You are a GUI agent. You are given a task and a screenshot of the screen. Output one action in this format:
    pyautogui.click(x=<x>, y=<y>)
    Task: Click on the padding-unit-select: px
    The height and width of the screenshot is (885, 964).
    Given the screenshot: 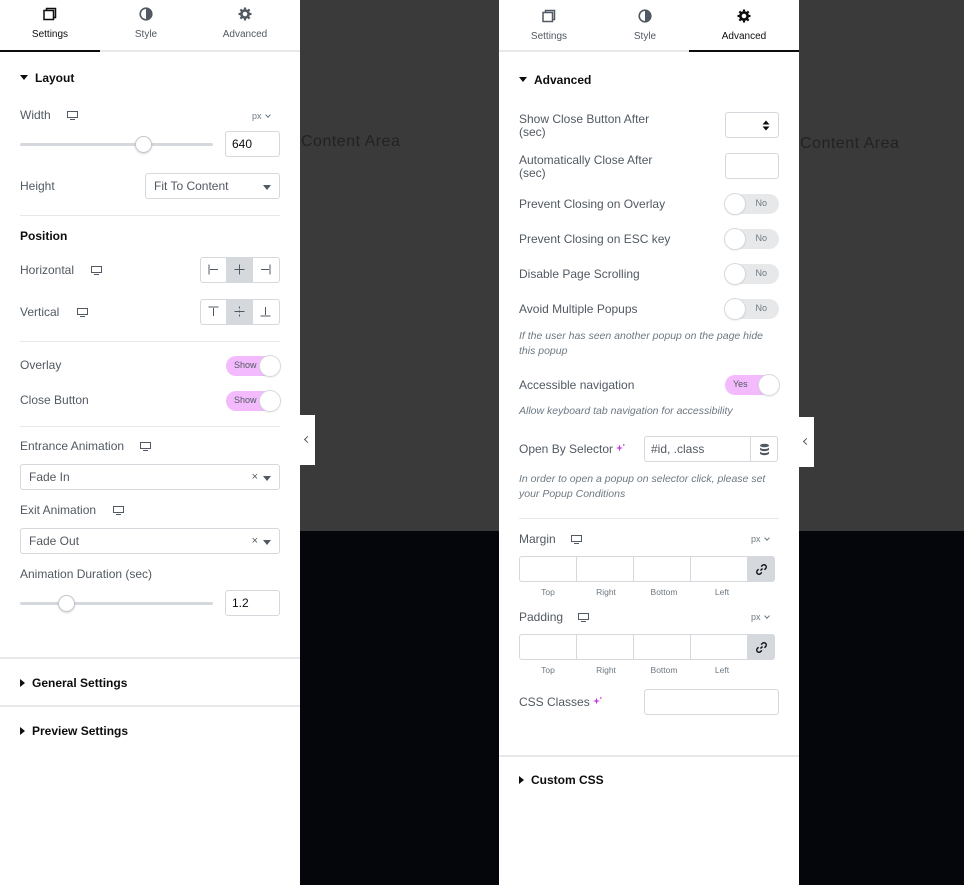 What is the action you would take?
    pyautogui.click(x=760, y=617)
    